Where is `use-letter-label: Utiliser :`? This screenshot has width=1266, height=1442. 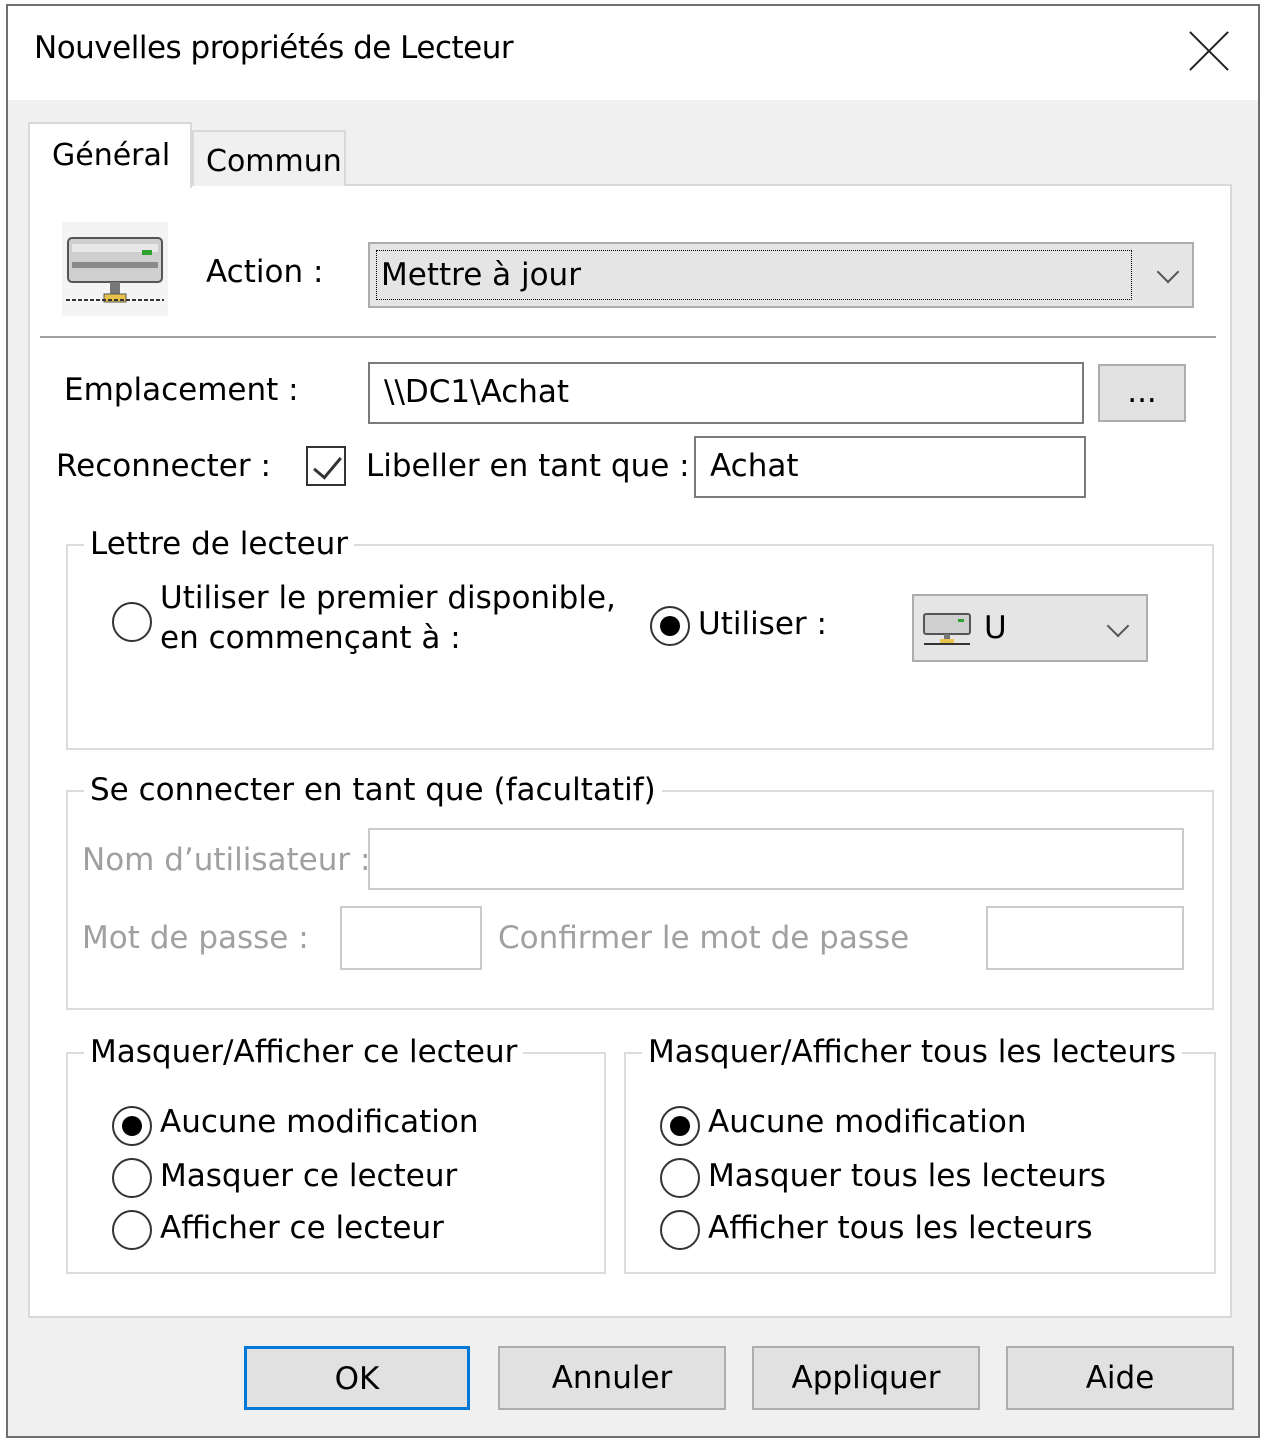
use-letter-label: Utiliser : is located at coordinates (762, 624).